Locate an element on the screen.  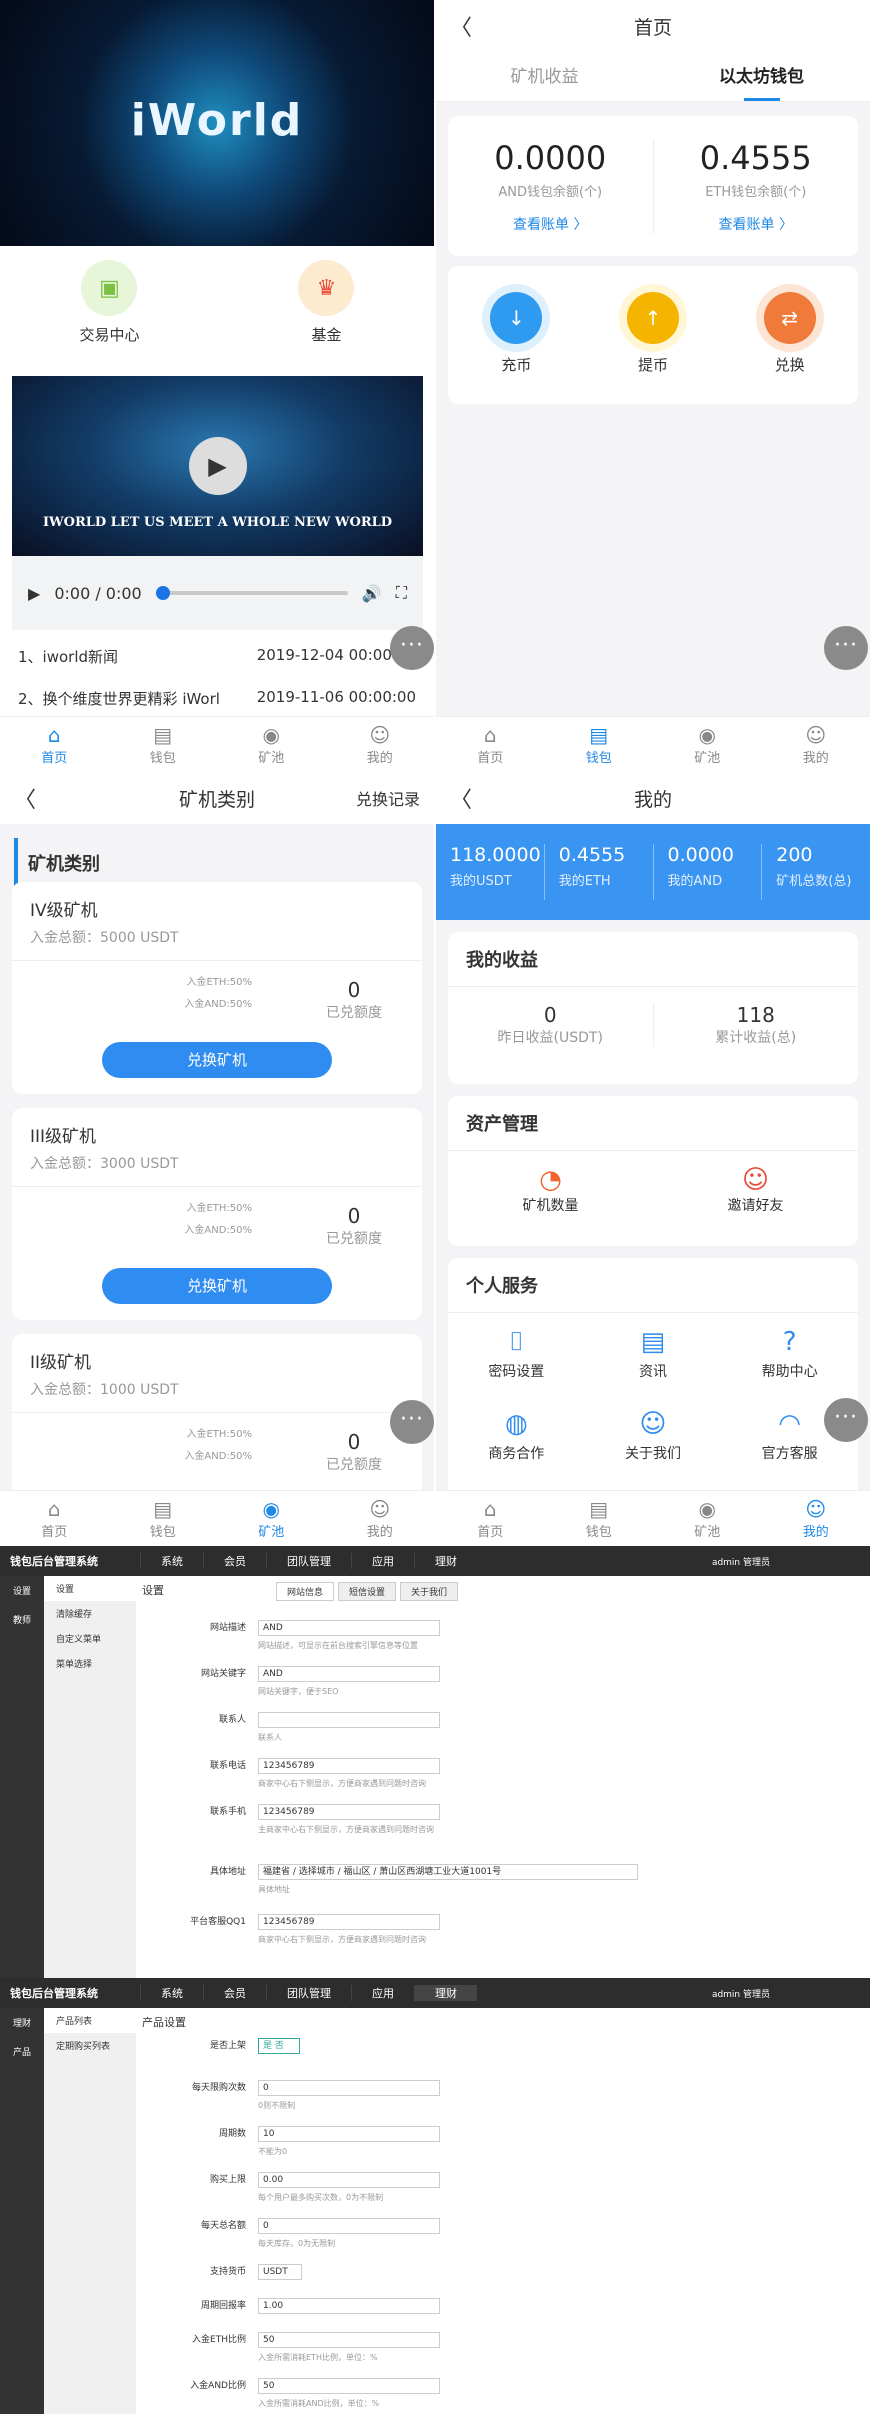
progress-bar is located at coordinates (251, 593).